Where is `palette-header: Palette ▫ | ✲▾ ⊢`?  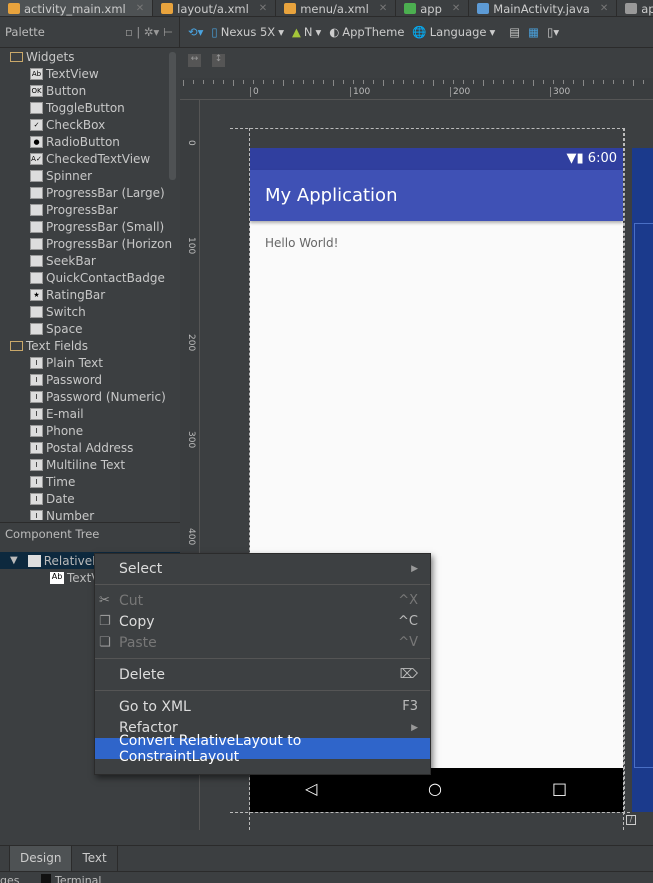 palette-header: Palette ▫ | ✲▾ ⊢ is located at coordinates (90, 32).